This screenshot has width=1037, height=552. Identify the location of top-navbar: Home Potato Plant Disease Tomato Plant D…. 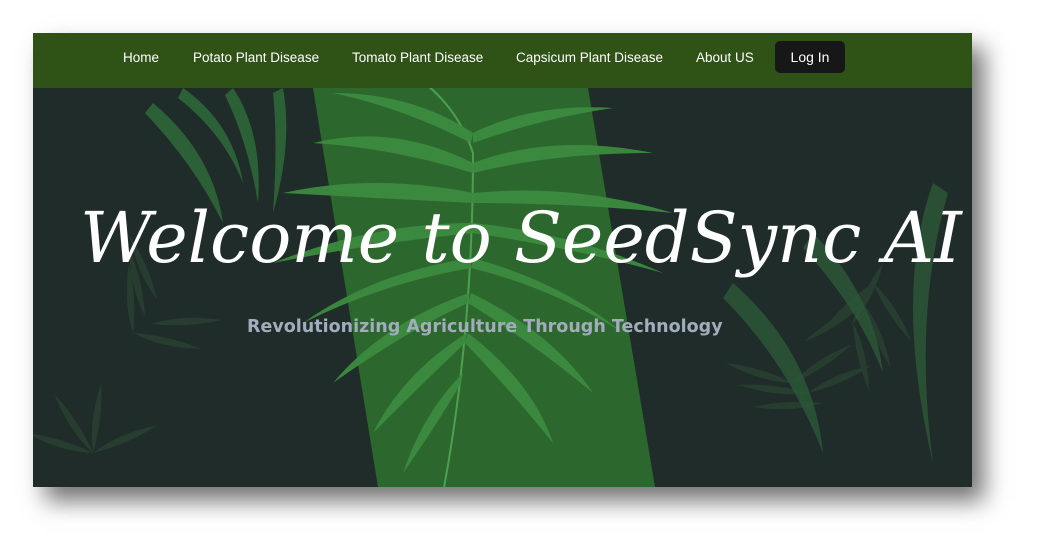
(502, 60).